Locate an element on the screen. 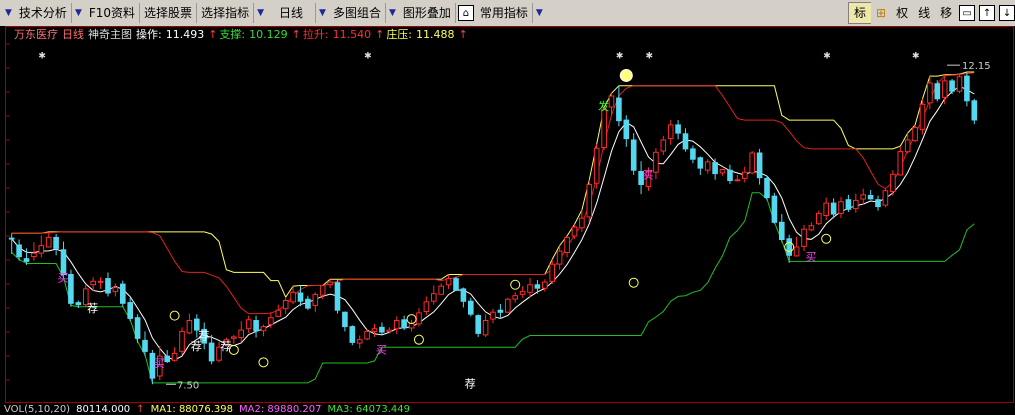 The height and width of the screenshot is (415, 1015). common-indicator-button: 常用指标 is located at coordinates (504, 13).